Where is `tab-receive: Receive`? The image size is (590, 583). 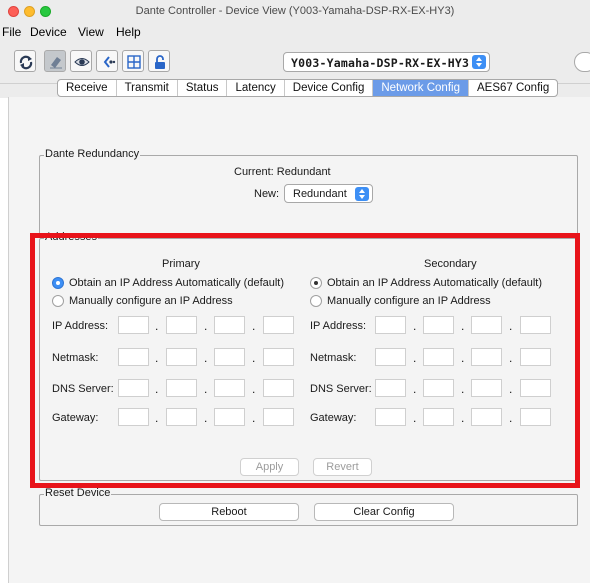 tab-receive: Receive is located at coordinates (87, 88).